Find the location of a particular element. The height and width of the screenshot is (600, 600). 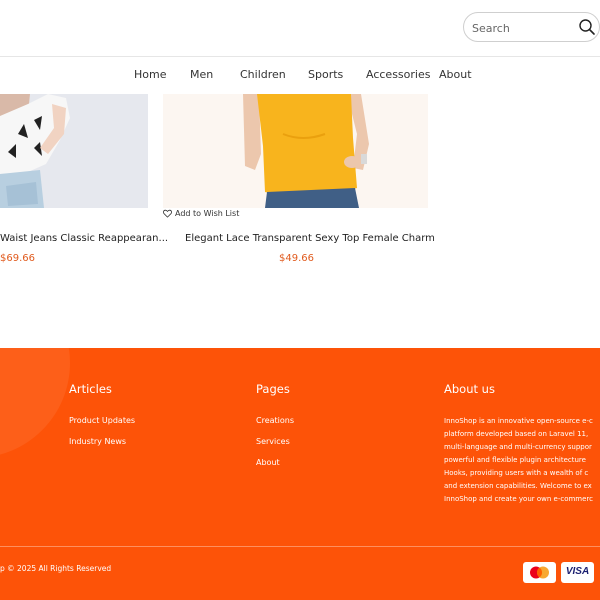

about-line: multi-language and multi-currency suppor is located at coordinates (518, 447).